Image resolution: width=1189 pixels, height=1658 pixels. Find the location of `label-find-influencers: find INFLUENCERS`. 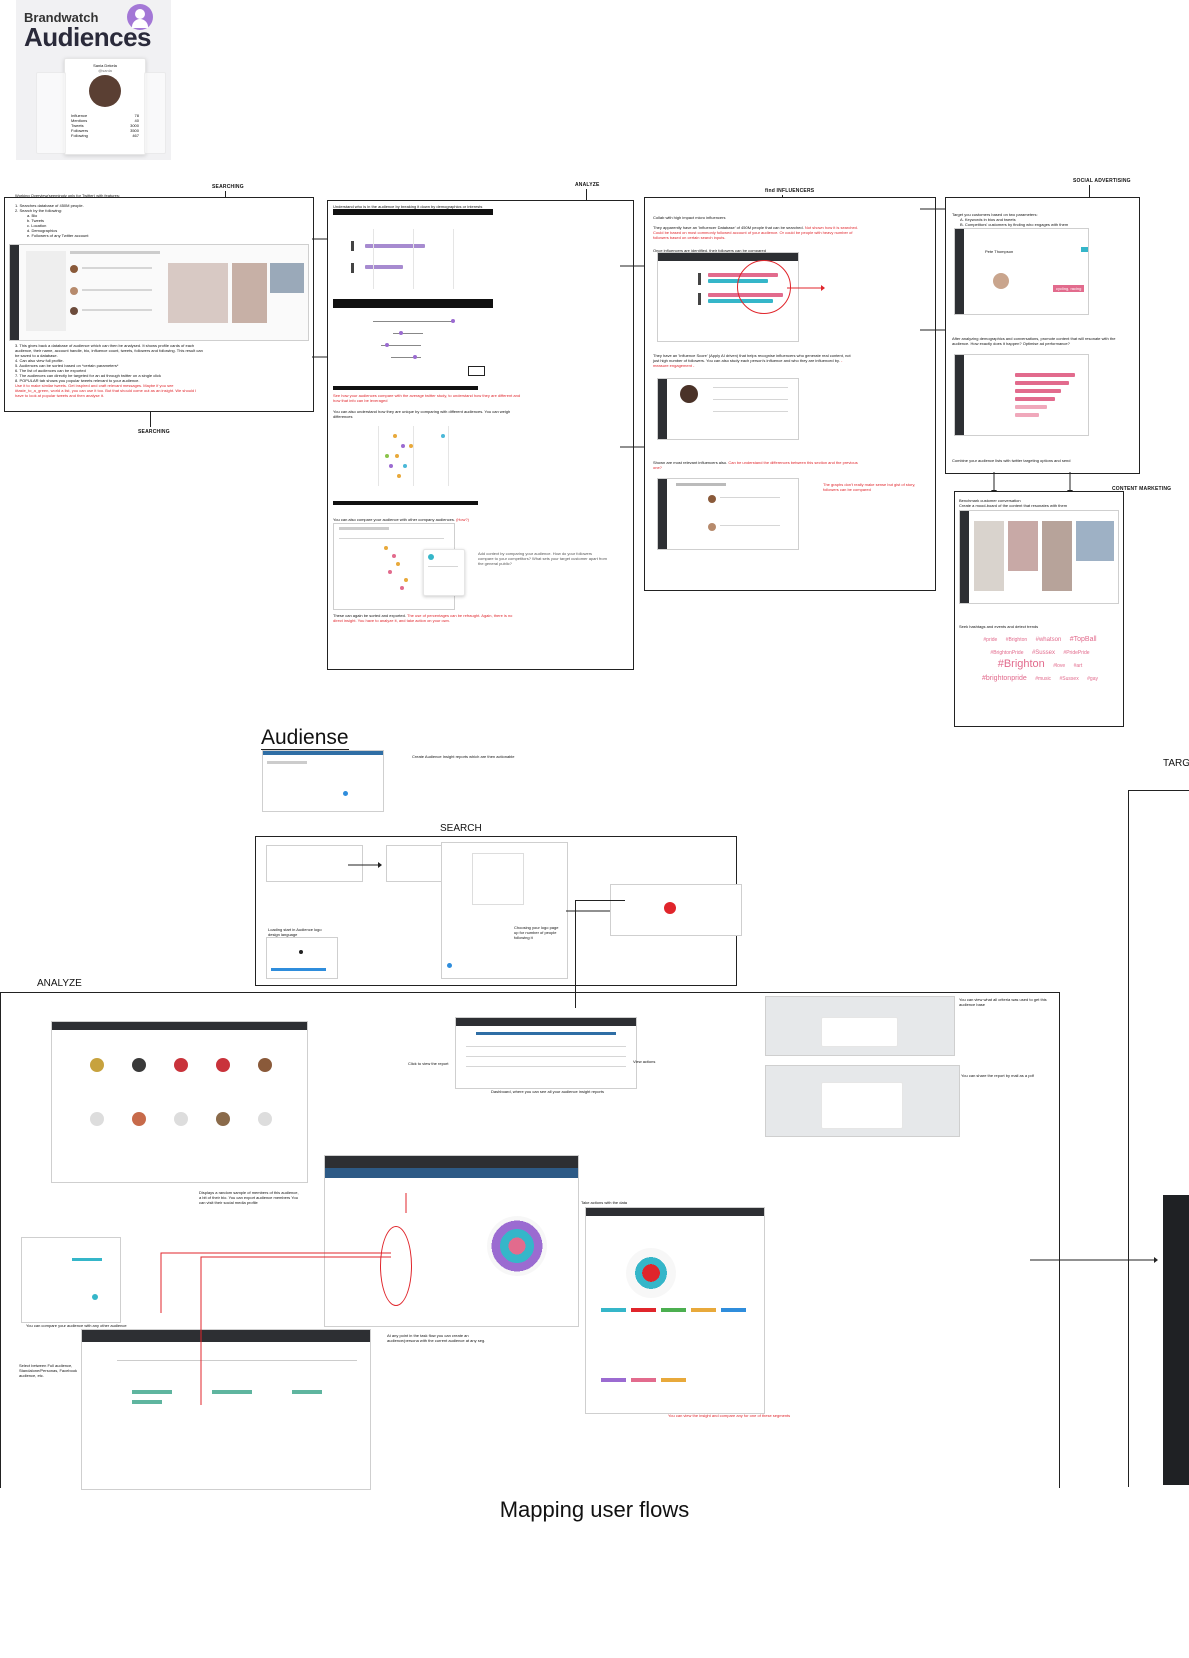

label-find-influencers: find INFLUENCERS is located at coordinates (790, 191).